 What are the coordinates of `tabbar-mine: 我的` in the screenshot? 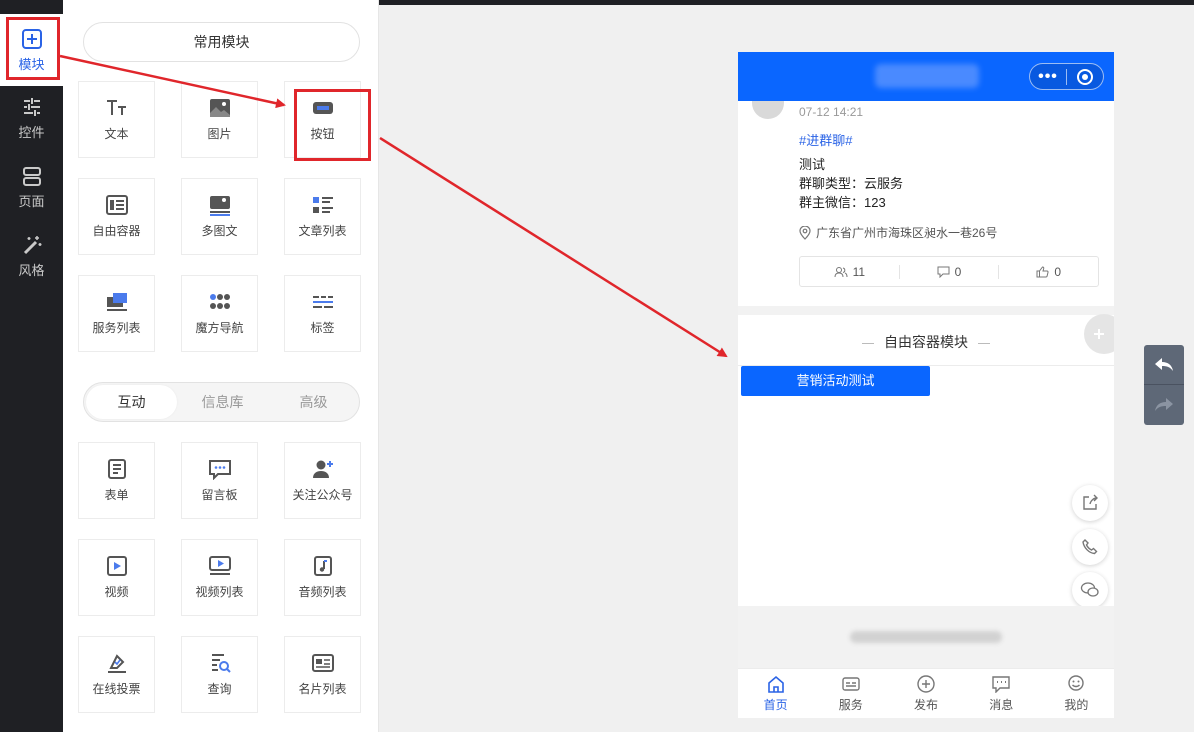 It's located at (1076, 693).